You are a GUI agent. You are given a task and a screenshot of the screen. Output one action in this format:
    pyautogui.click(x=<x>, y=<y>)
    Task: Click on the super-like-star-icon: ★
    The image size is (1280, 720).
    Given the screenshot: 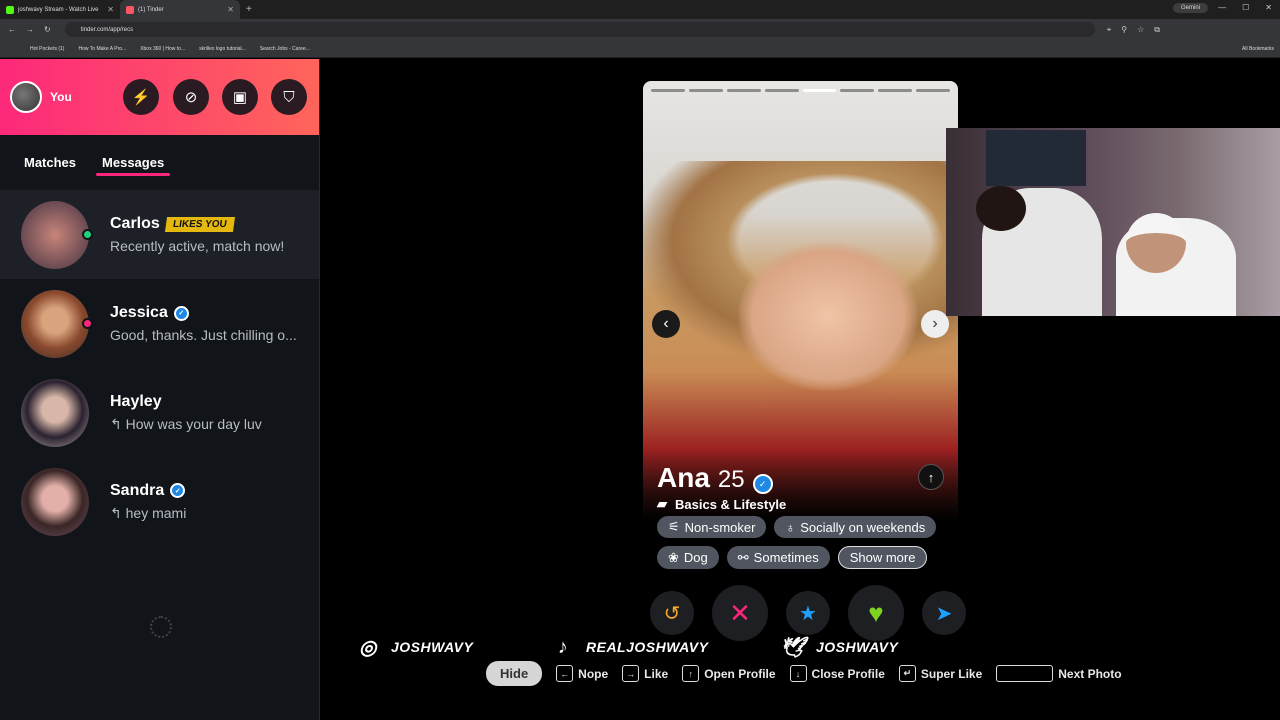 What is the action you would take?
    pyautogui.click(x=808, y=613)
    